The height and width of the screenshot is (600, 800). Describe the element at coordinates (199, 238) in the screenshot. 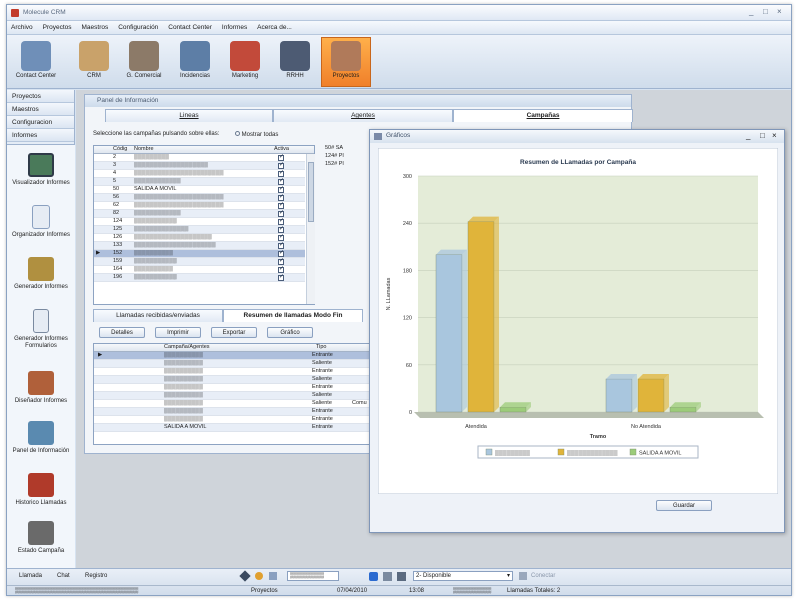

I see `table-row: 126 ▒▒▒▒▒▒▒▒▒▒▒▒▒▒▒▒▒▒▒▒` at that location.